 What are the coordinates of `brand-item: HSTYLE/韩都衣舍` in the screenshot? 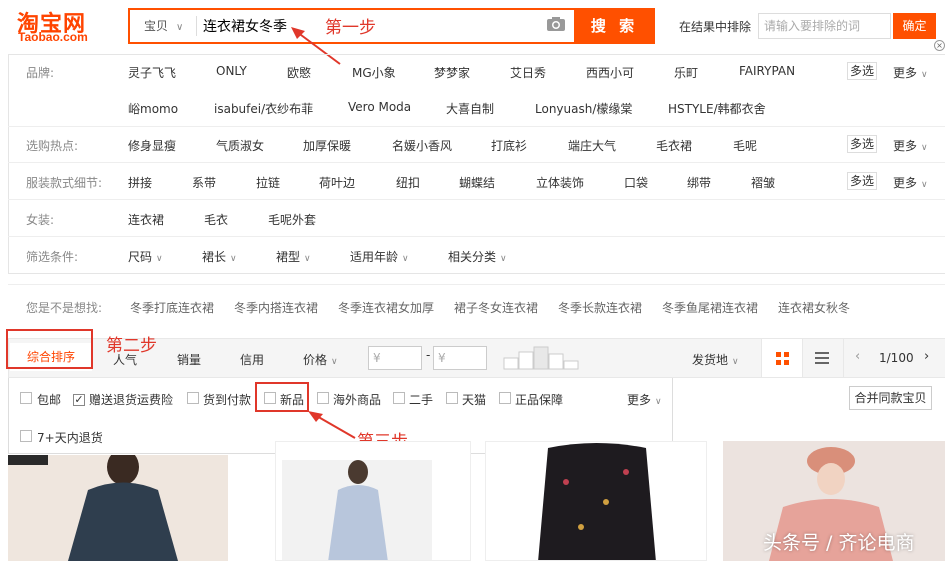 It's located at (717, 108).